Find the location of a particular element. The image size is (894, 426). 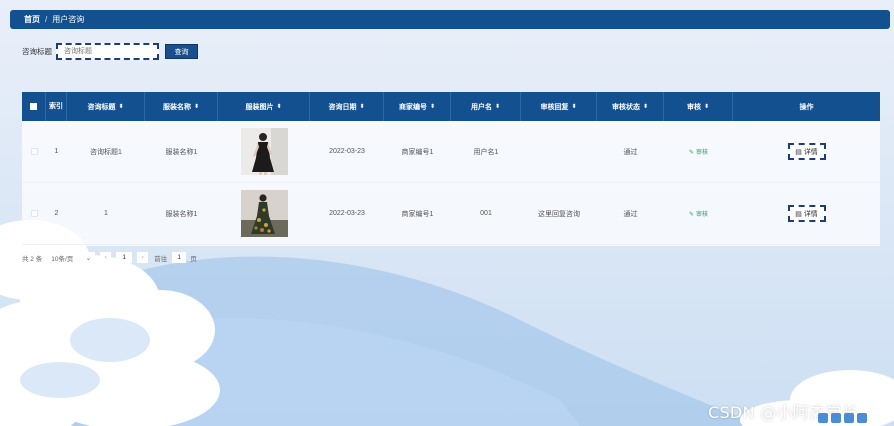

header-date: 咨询日期 ⬍ is located at coordinates (347, 106).